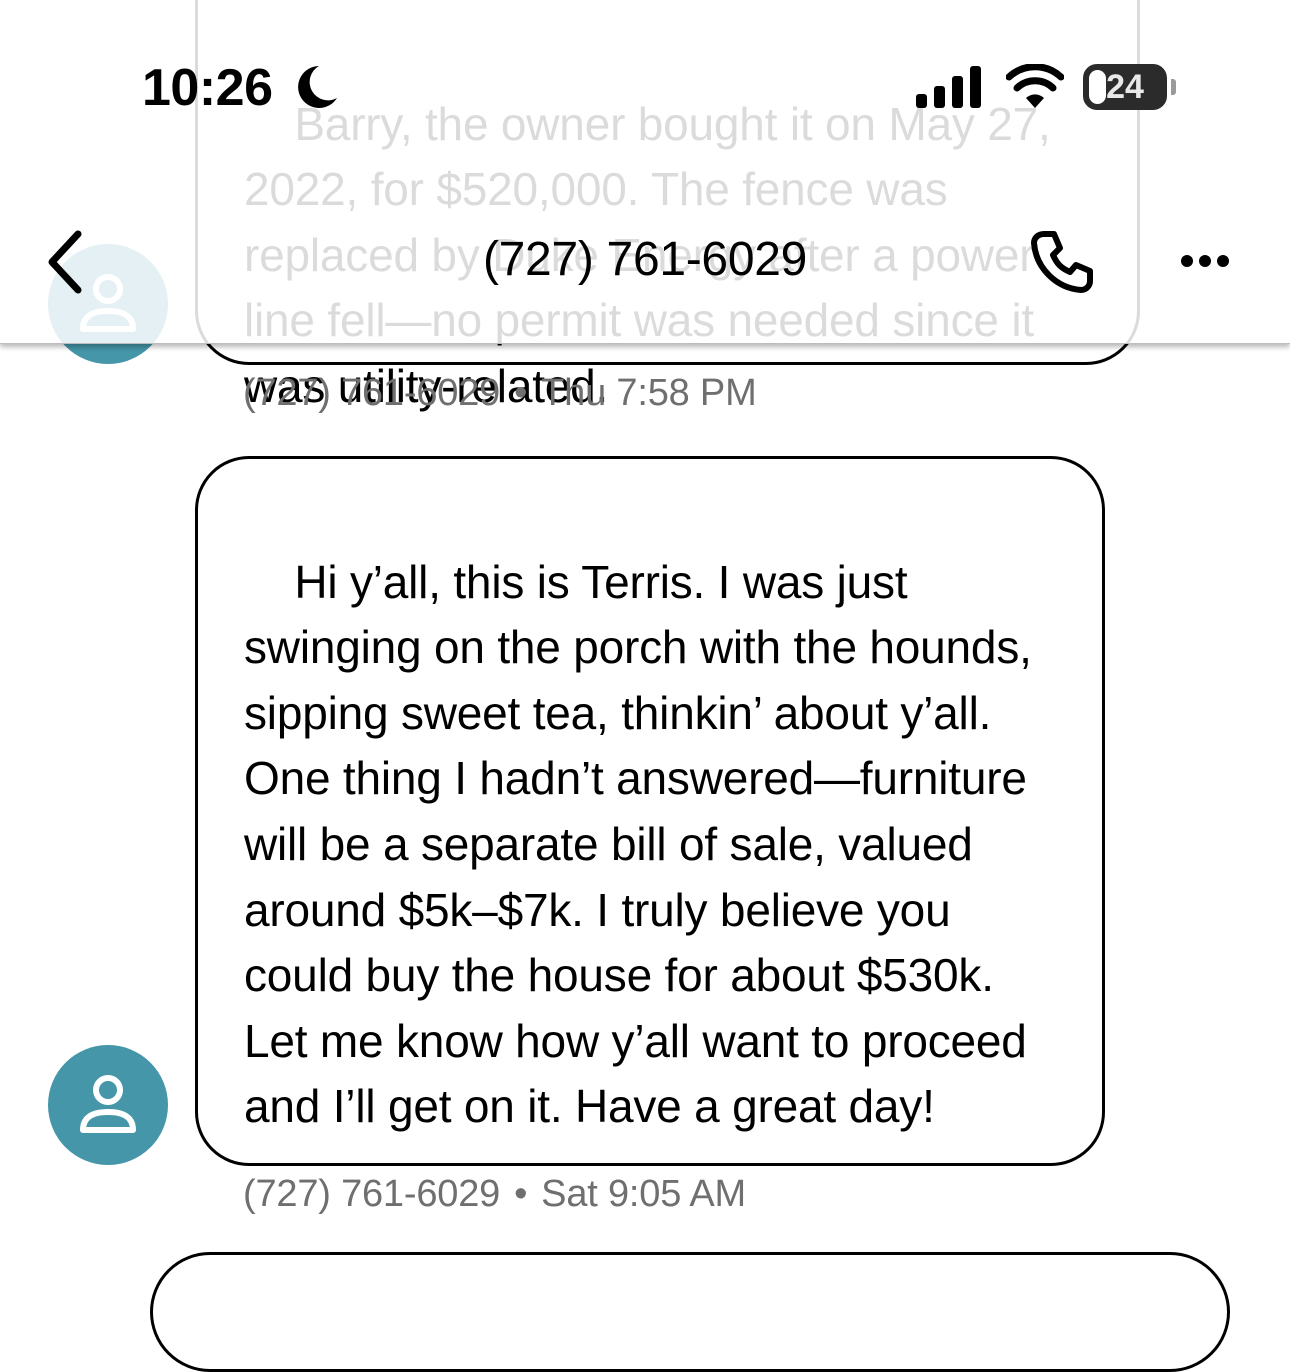 This screenshot has height=1372, width=1290. I want to click on message-meta: (727) 761-6029 • Thu 7:58 PM, so click(500, 393).